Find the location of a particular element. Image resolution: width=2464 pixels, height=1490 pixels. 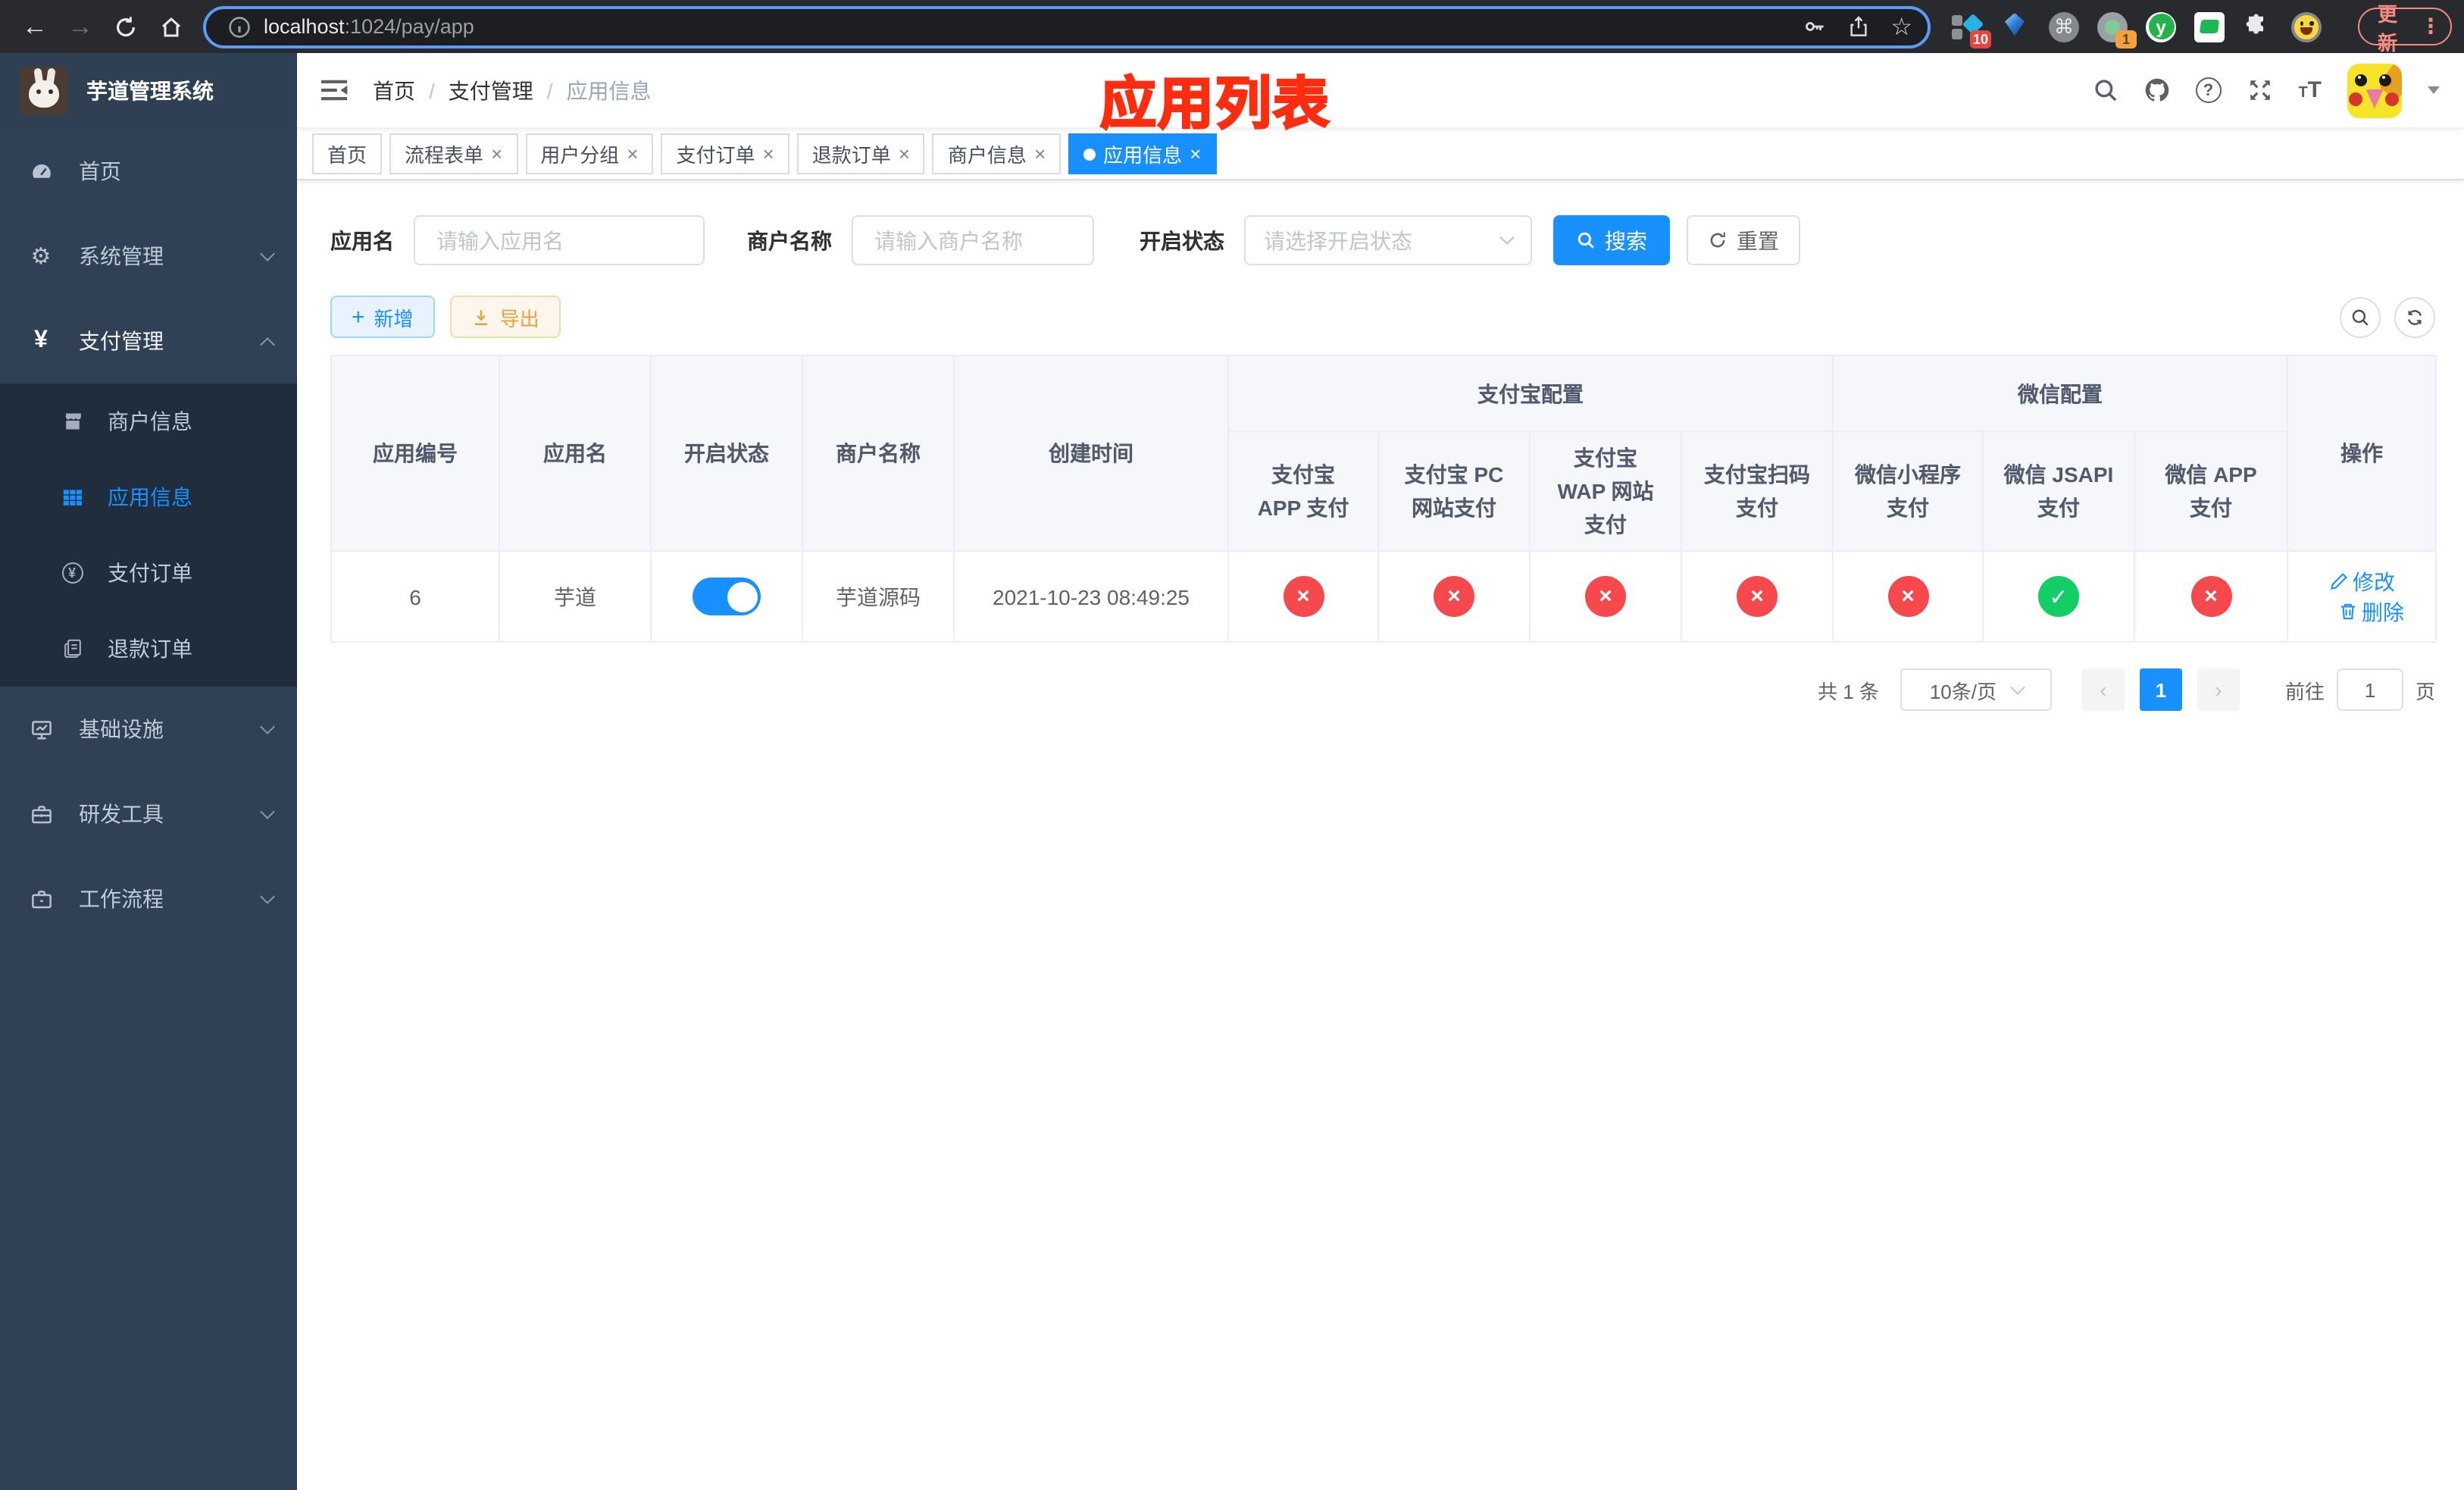

tab-refund-order: 退款订单 × is located at coordinates (860, 153).